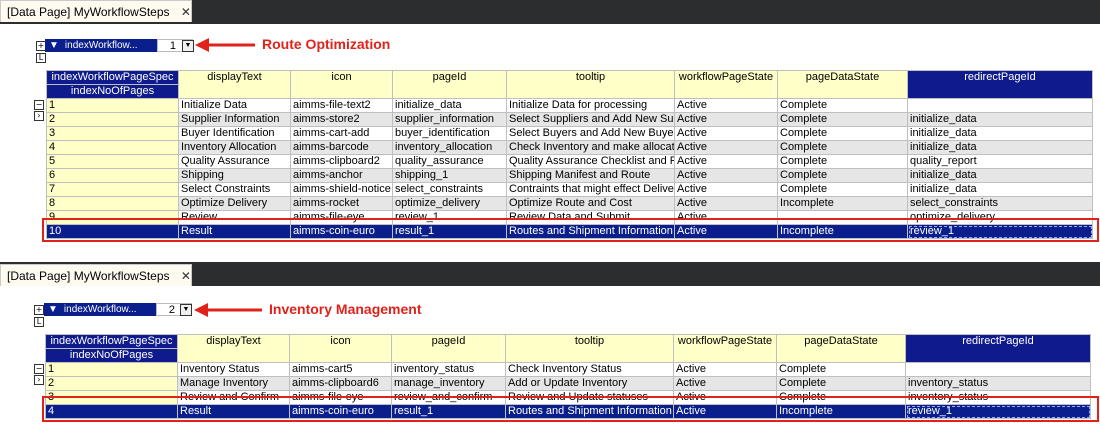  What do you see at coordinates (111, 369) in the screenshot?
I see `row-index-cell: 1` at bounding box center [111, 369].